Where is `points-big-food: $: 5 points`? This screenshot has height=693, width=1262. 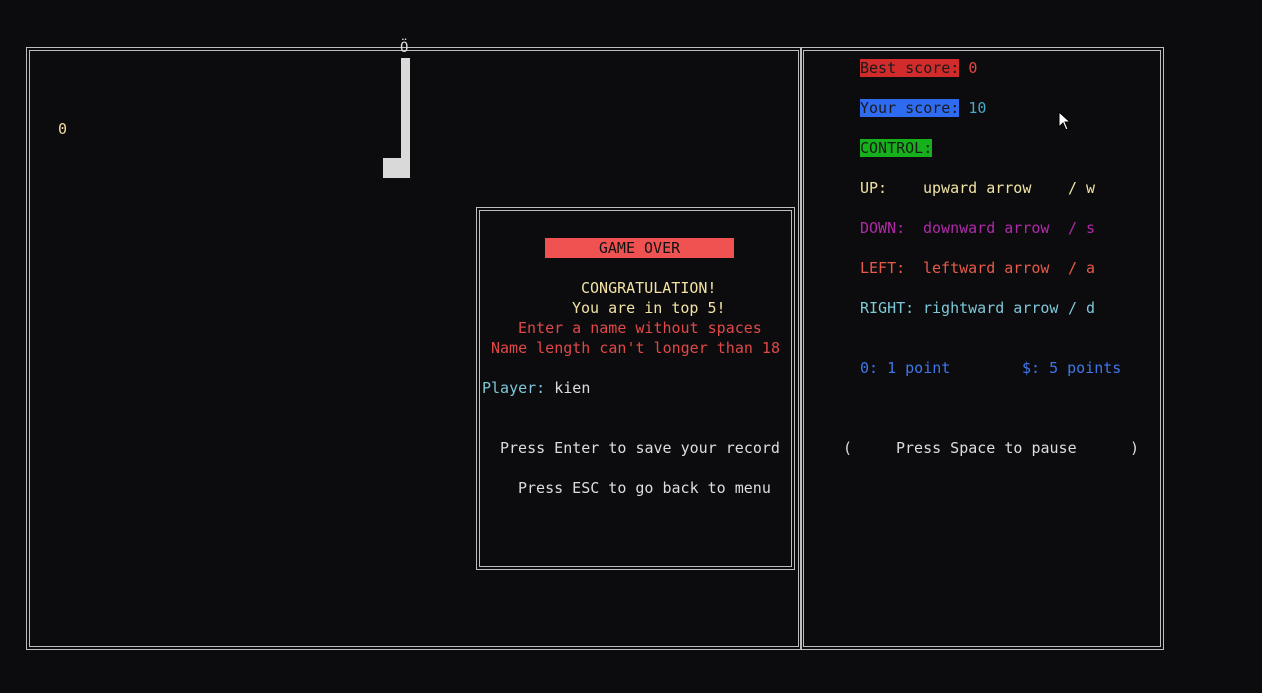
points-big-food: $: 5 points is located at coordinates (1072, 368).